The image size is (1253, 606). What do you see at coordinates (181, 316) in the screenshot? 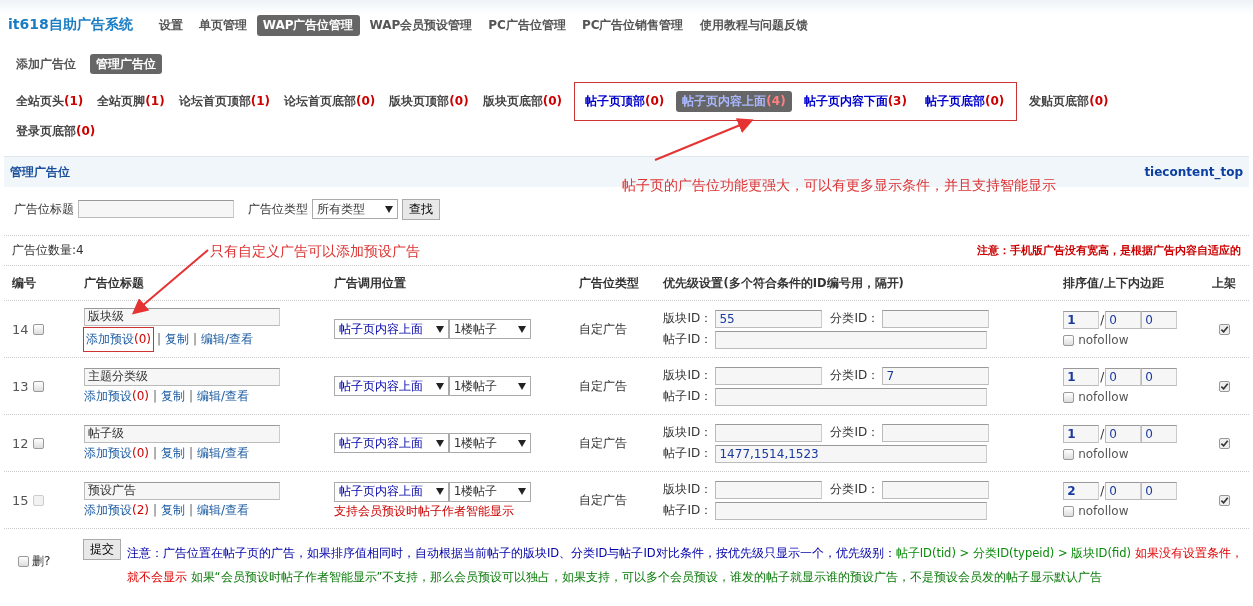
I see `title-field: 版块级` at bounding box center [181, 316].